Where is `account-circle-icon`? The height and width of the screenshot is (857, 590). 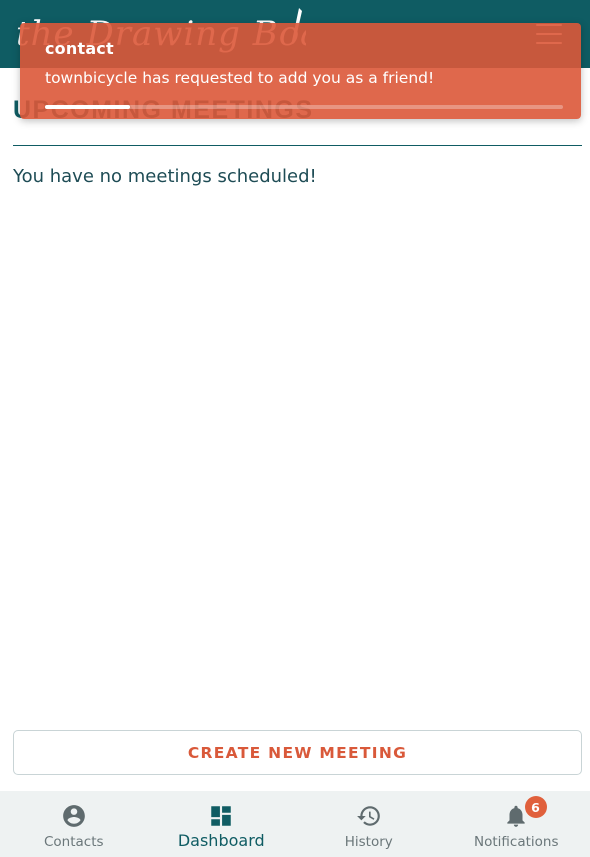
account-circle-icon is located at coordinates (73, 816).